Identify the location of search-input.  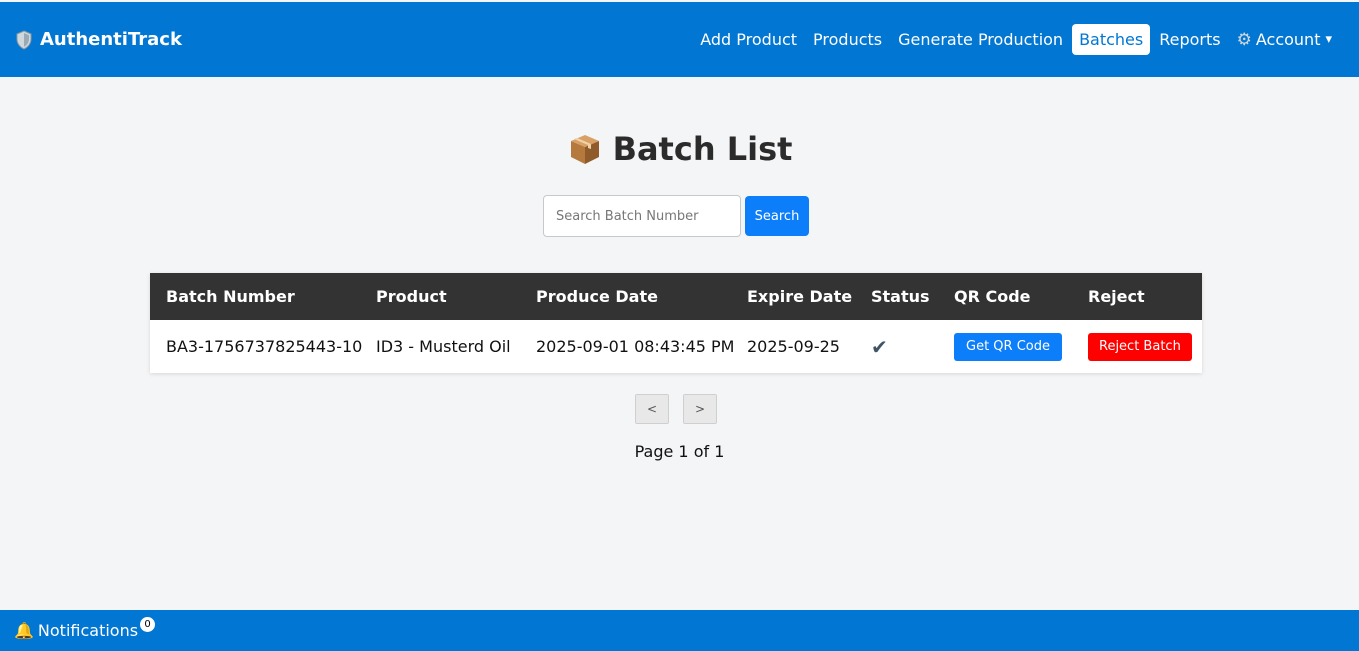
(642, 216).